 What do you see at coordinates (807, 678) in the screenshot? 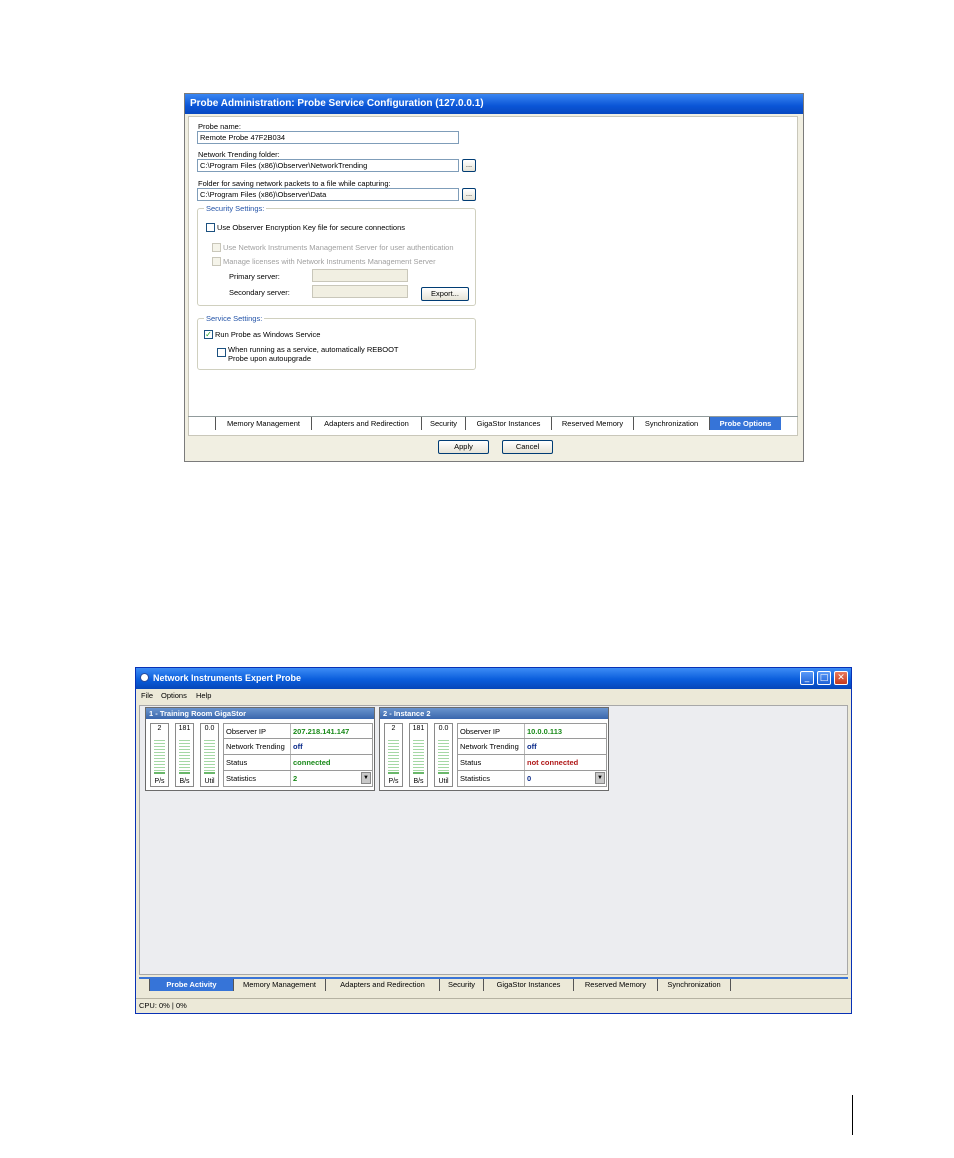
I see `minimize-icon: _` at bounding box center [807, 678].